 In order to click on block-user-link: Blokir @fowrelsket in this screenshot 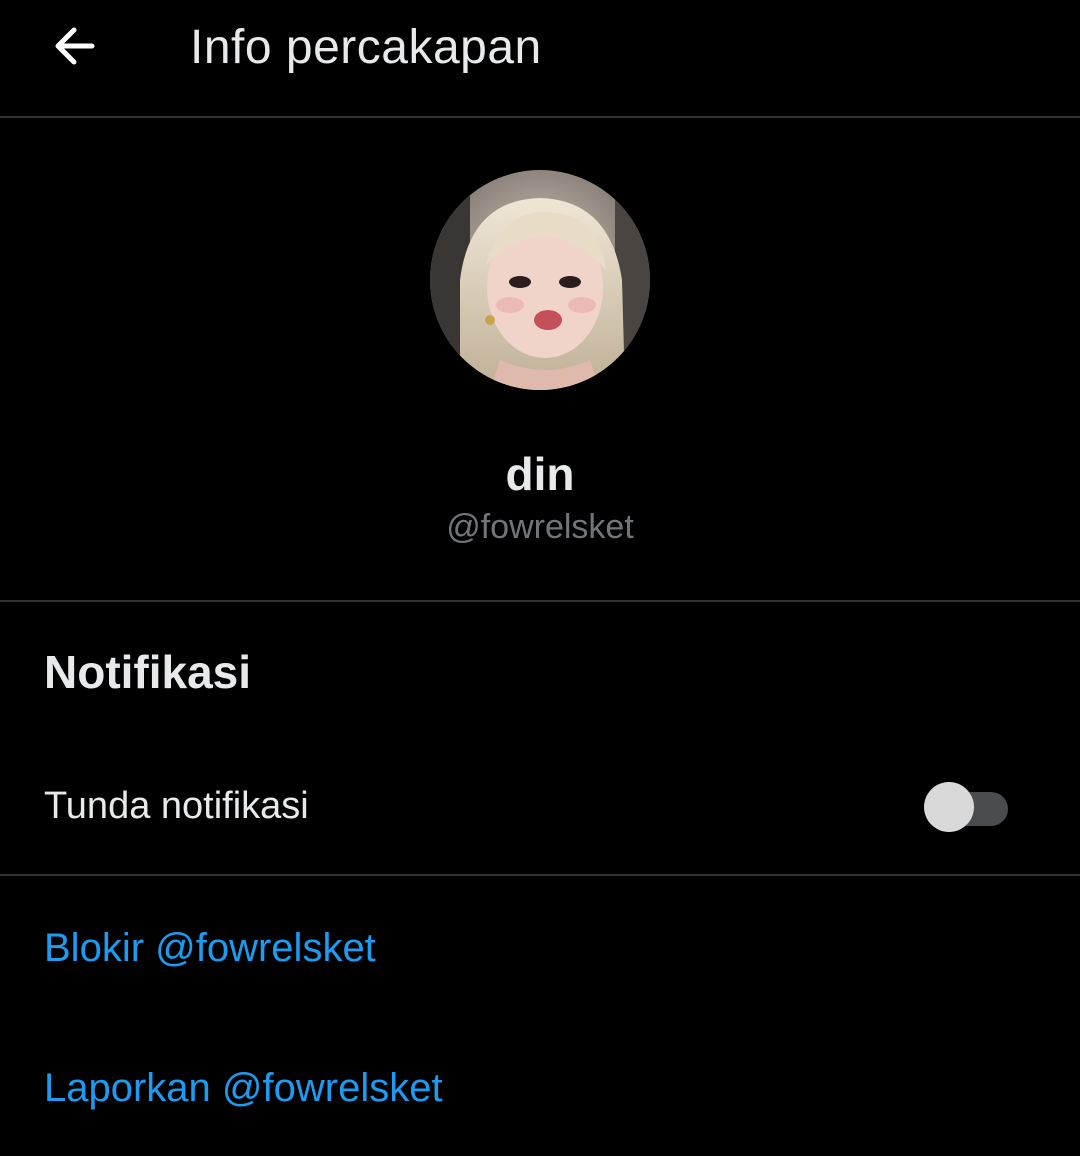, I will do `click(210, 948)`.